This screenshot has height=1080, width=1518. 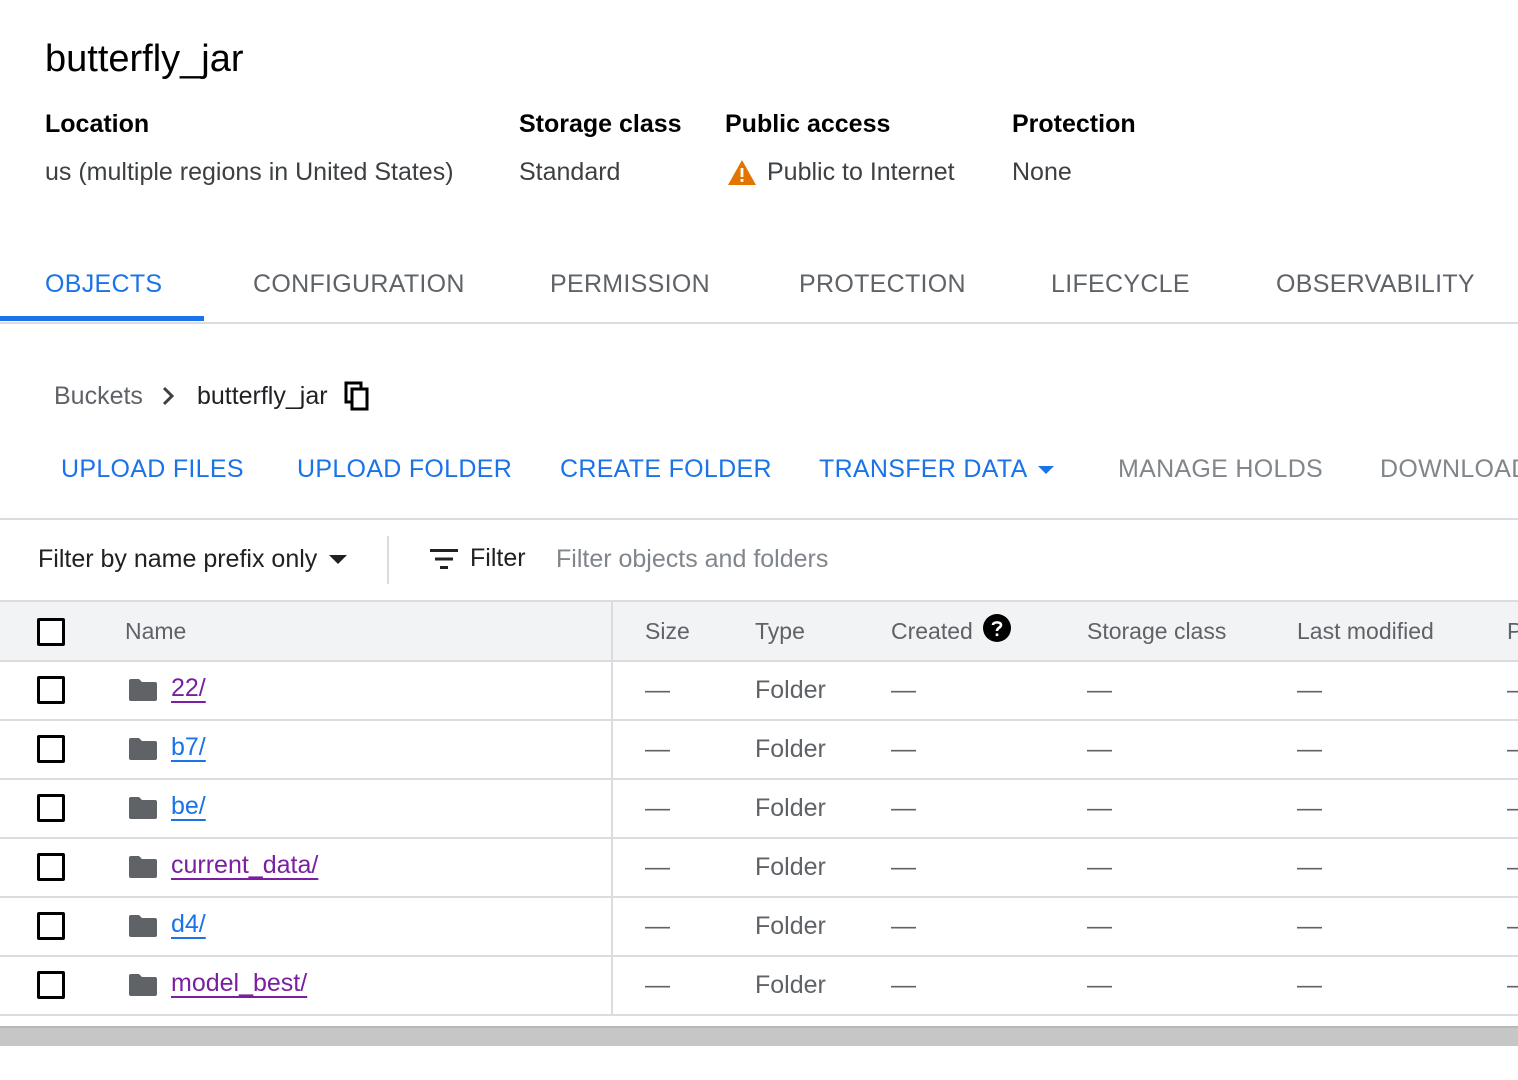 I want to click on download-button: DOWNLOAD, so click(x=1449, y=469).